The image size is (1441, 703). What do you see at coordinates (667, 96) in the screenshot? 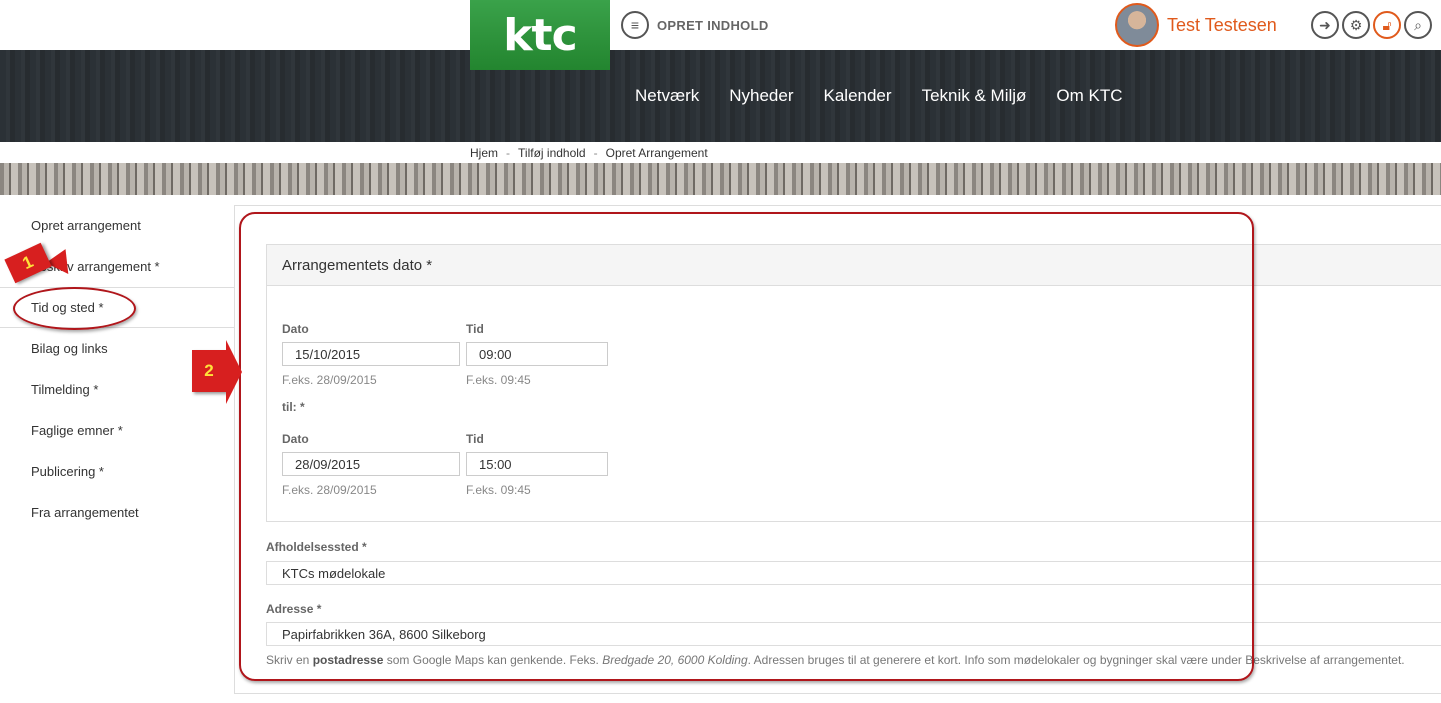
I see `nav-item-netvaerk: Netværk` at bounding box center [667, 96].